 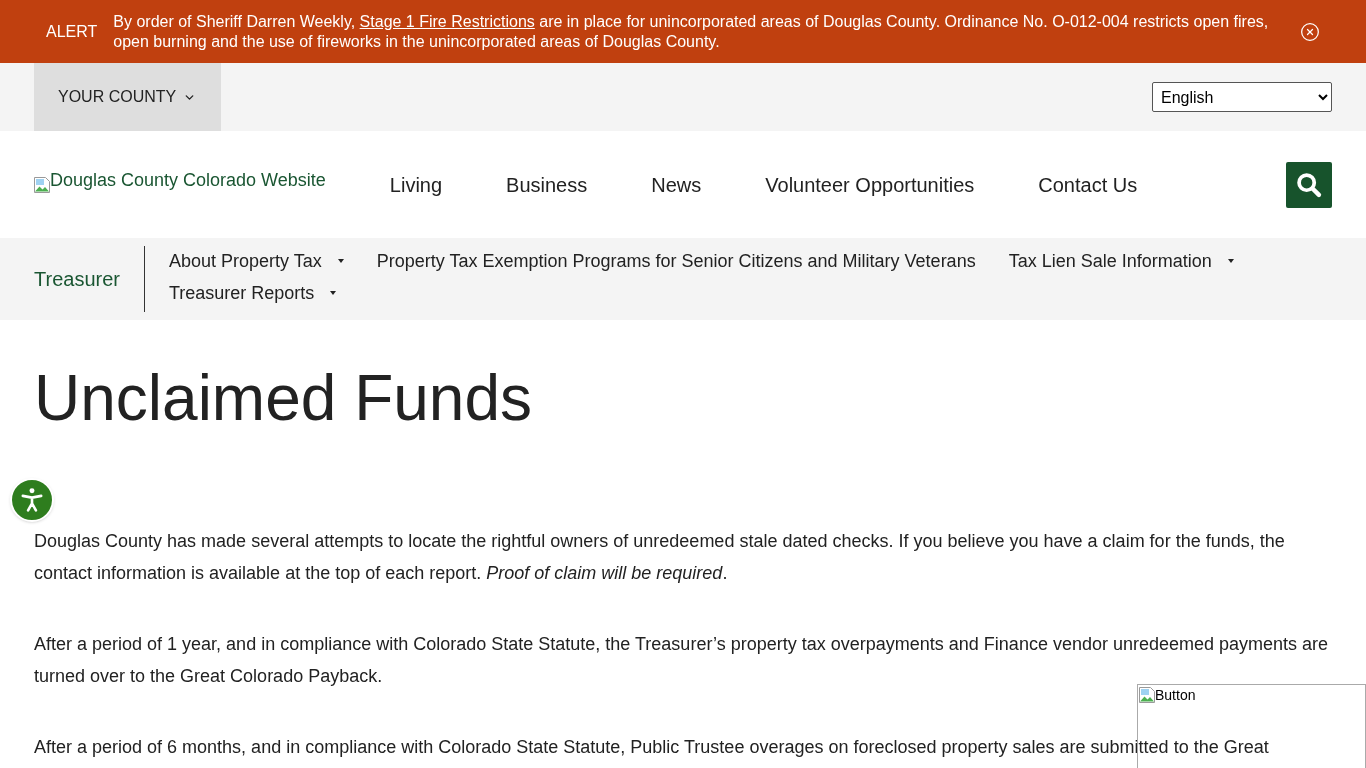 What do you see at coordinates (128, 97) in the screenshot?
I see `county-menu-button: YOUR COUNTY` at bounding box center [128, 97].